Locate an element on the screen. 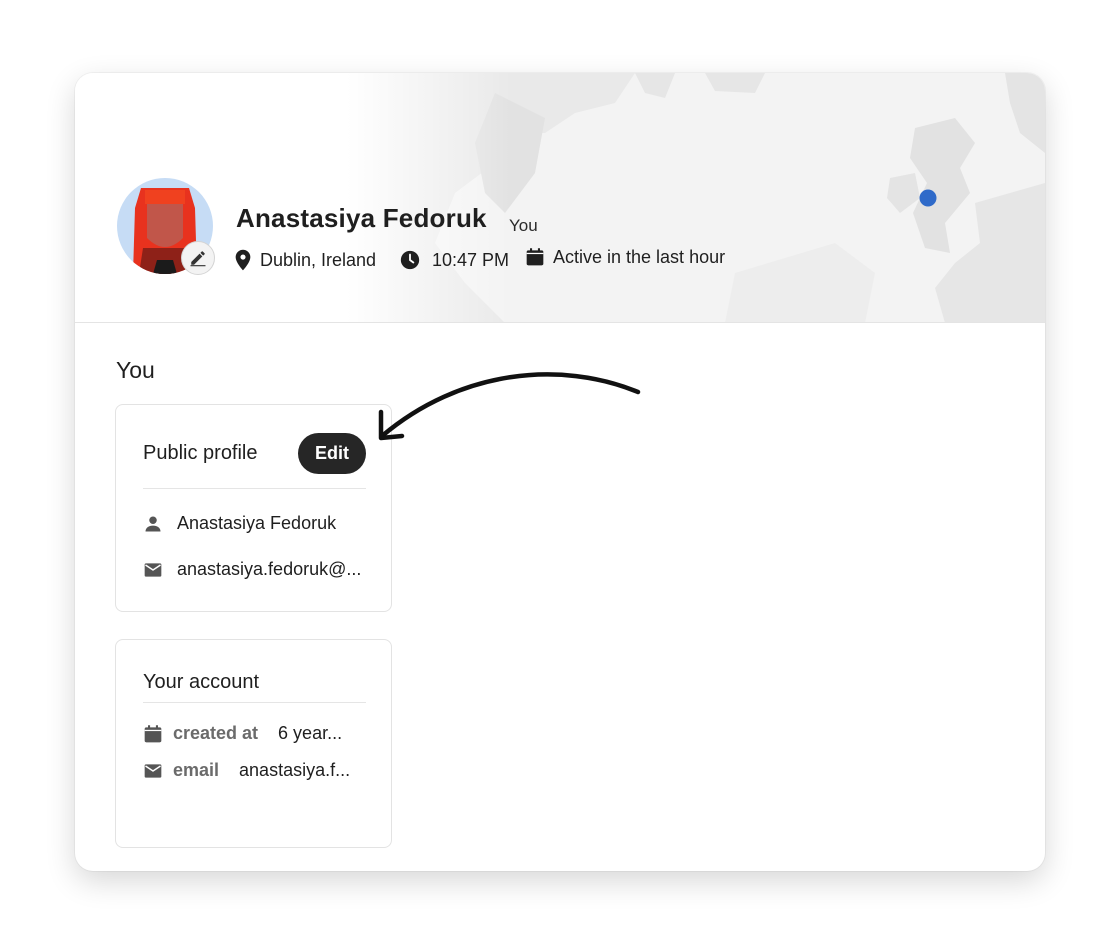  annotation-arrow is located at coordinates (509, 406).